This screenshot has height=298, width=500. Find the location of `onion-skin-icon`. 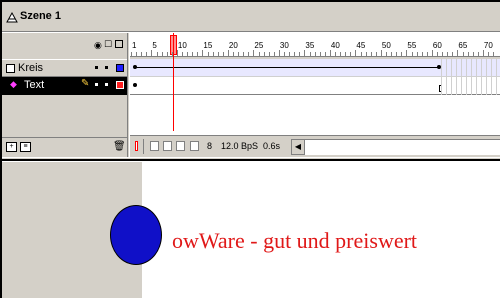

onion-skin-icon is located at coordinates (154, 146).